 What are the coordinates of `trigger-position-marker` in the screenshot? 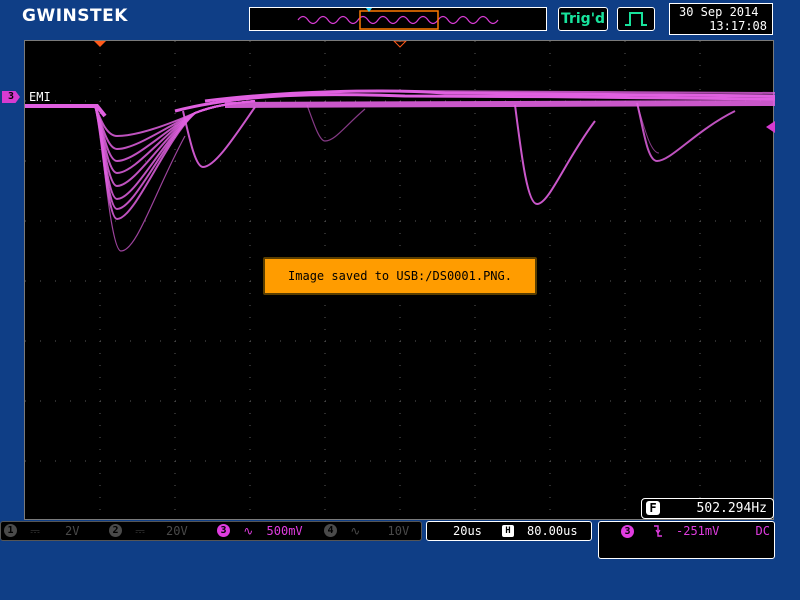 It's located at (100, 44).